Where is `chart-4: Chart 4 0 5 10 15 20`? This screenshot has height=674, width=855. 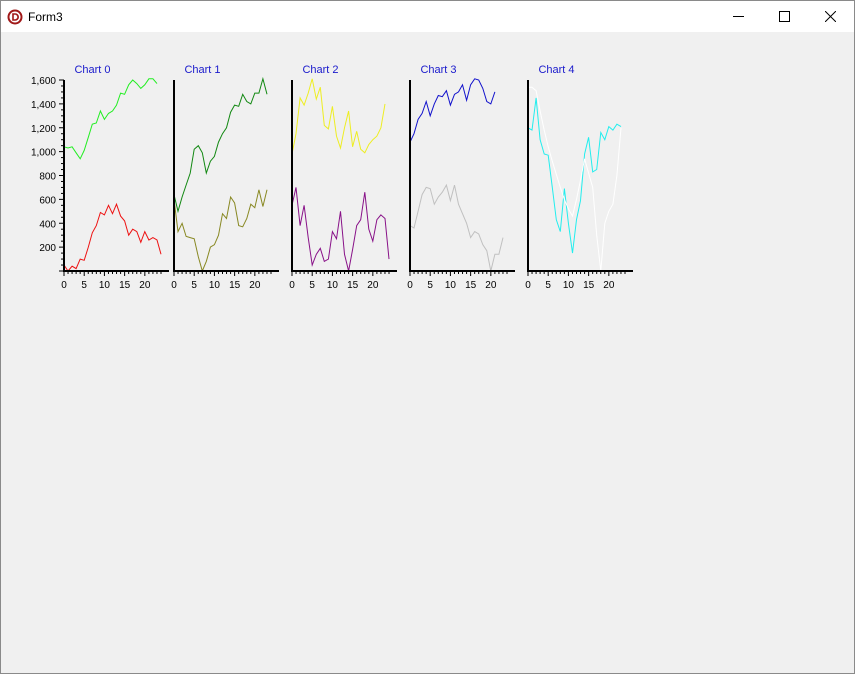 chart-4: Chart 4 0 5 10 15 20 is located at coordinates (579, 177).